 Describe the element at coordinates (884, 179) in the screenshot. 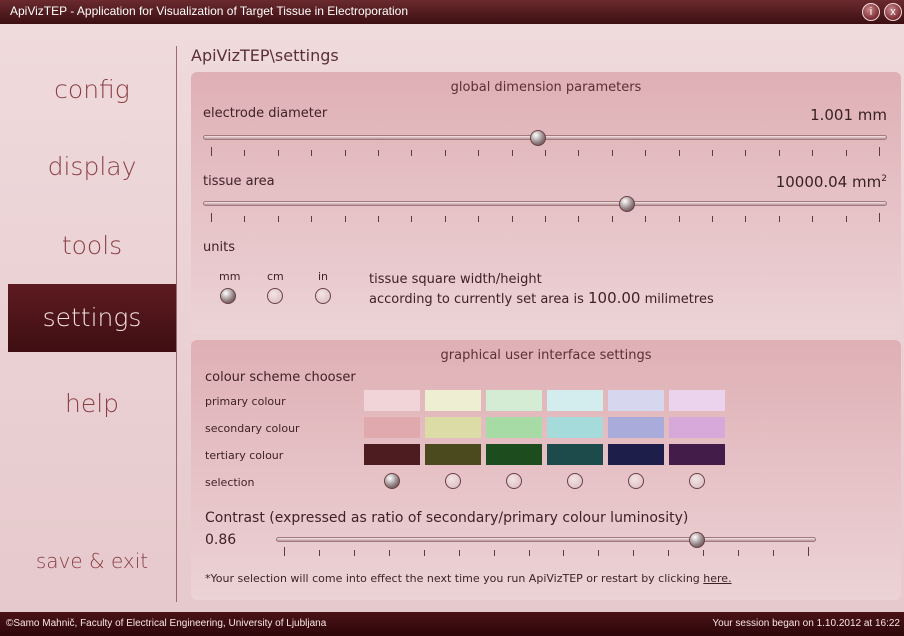

I see `tissue-area-exponent: 2` at that location.